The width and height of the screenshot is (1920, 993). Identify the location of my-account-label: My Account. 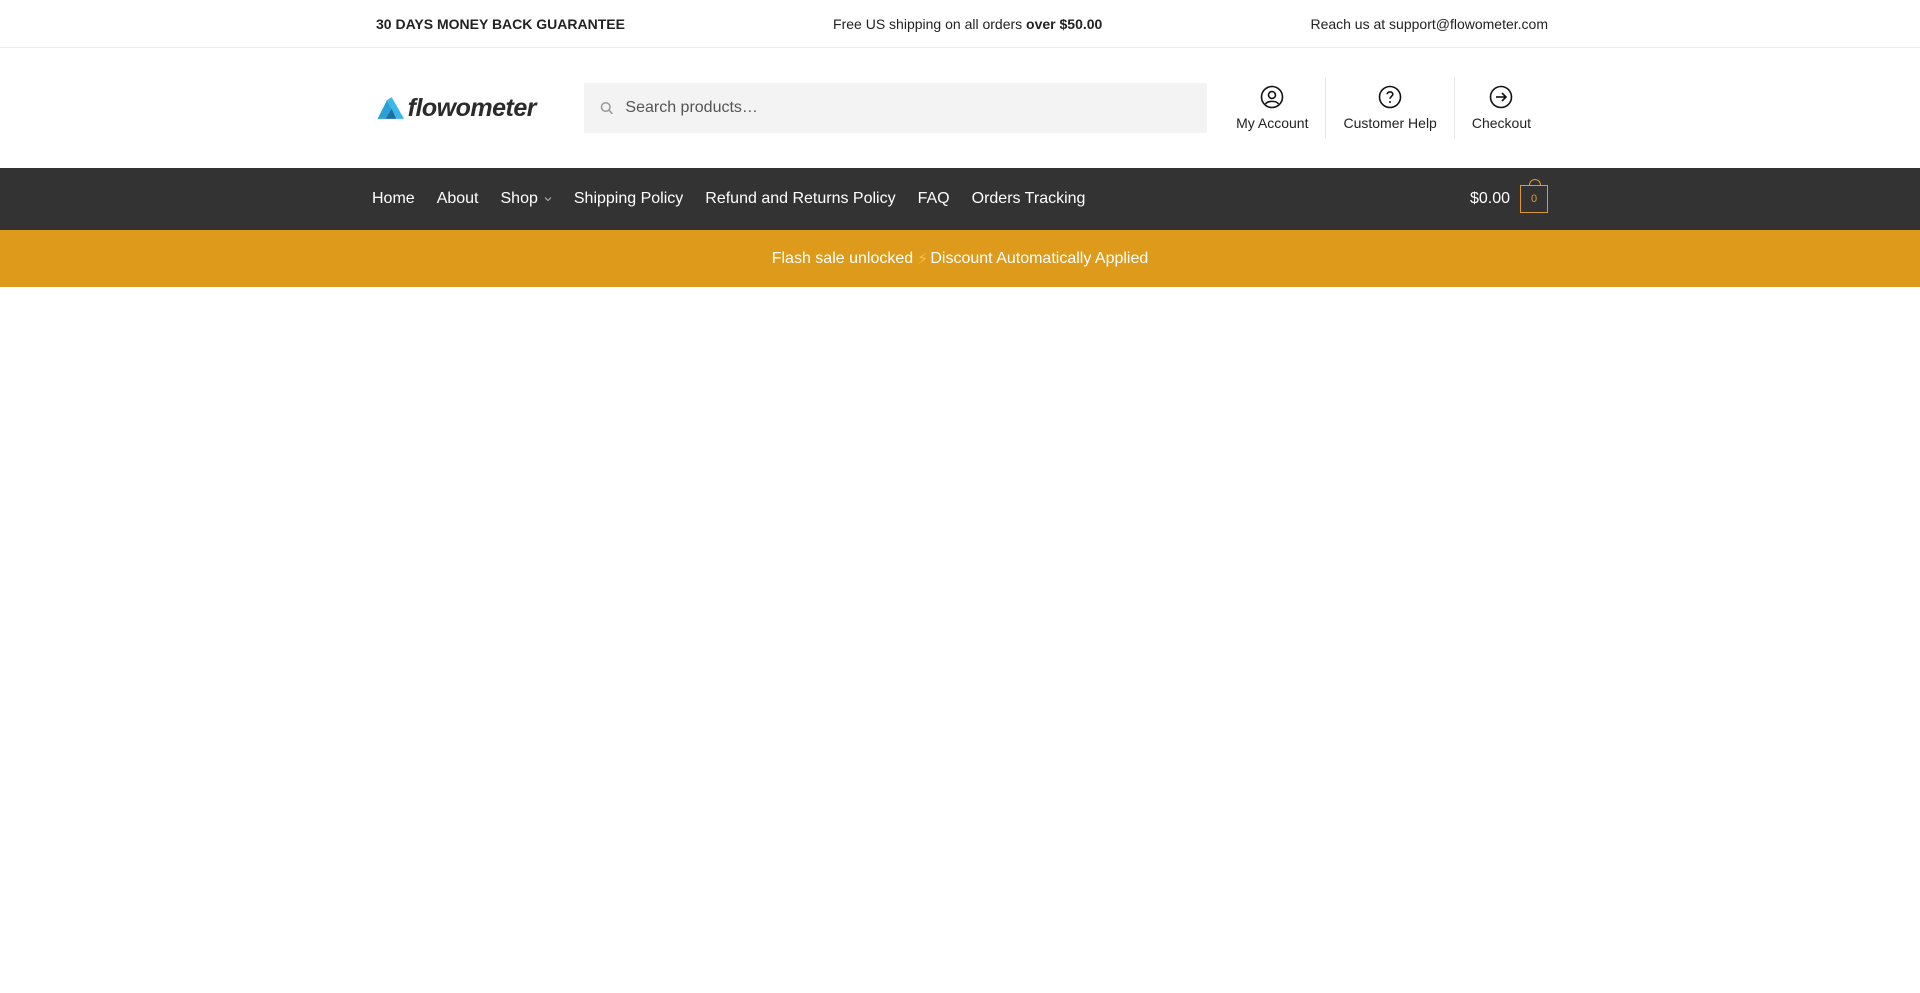
(1272, 123).